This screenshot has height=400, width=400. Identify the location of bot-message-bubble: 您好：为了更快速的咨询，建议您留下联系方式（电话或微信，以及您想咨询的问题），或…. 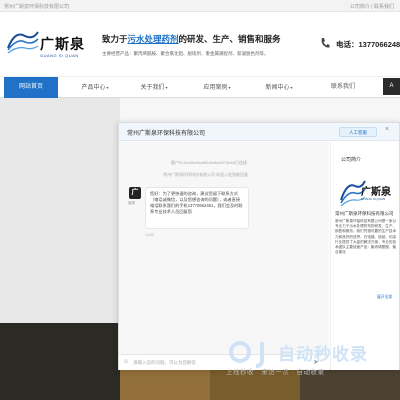
(197, 208).